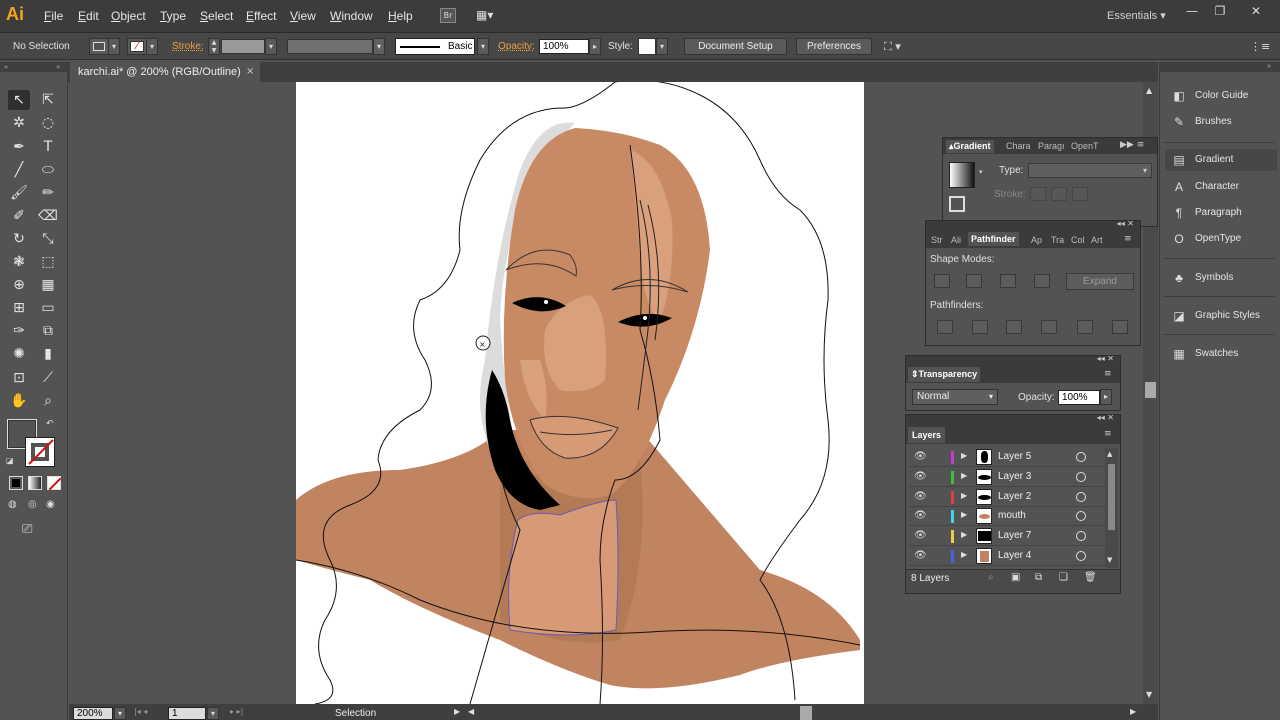  What do you see at coordinates (1260, 46) in the screenshot?
I see `control-panel-menu-icon: ⋮≡` at bounding box center [1260, 46].